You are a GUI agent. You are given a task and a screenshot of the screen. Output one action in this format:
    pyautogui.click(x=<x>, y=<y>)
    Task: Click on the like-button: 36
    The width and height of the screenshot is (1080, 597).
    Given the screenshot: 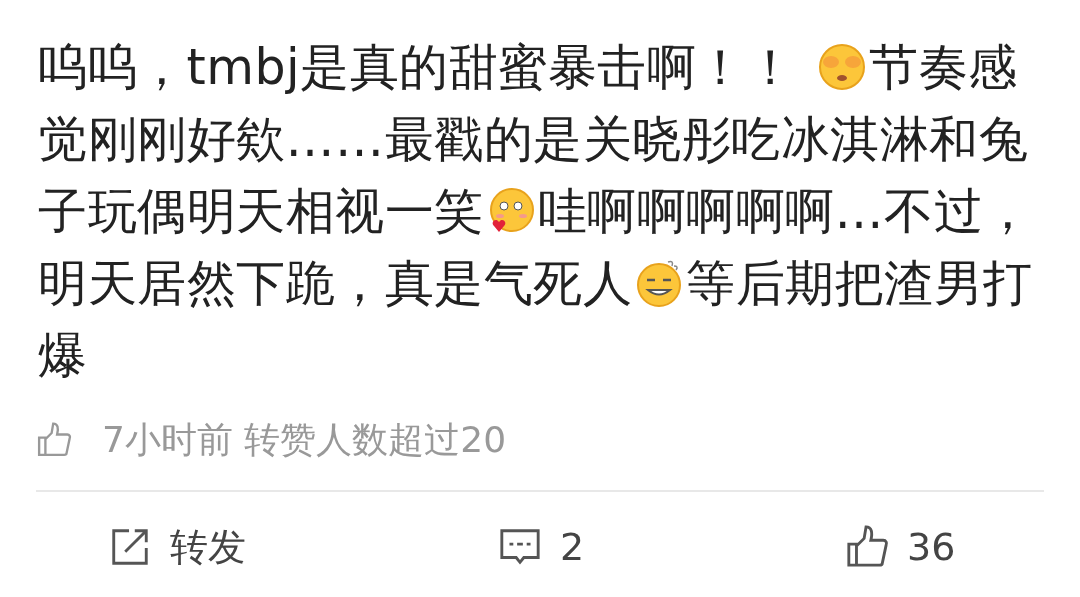 What is the action you would take?
    pyautogui.click(x=931, y=547)
    